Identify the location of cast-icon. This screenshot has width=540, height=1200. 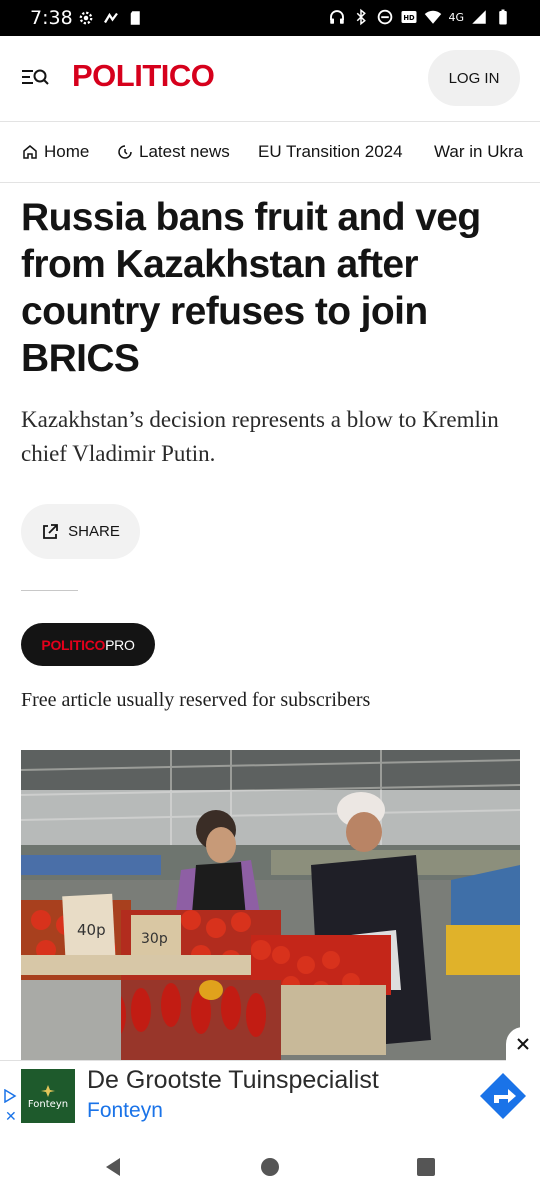
(111, 18).